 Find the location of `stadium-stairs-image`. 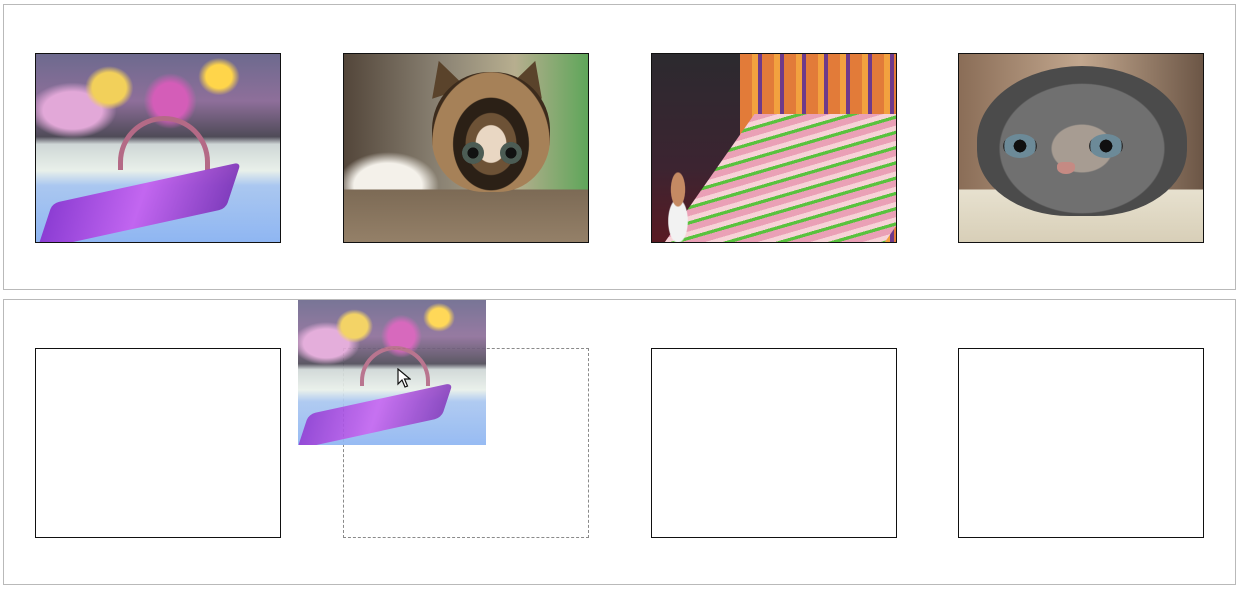

stadium-stairs-image is located at coordinates (774, 148).